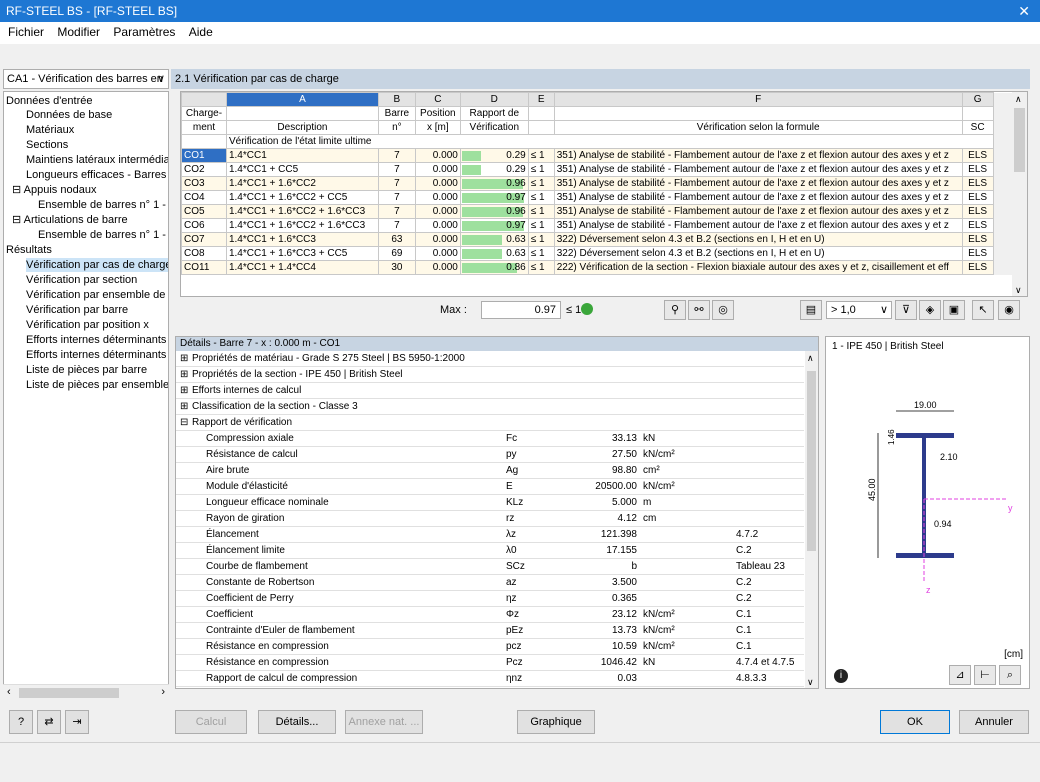 This screenshot has height=782, width=1040. I want to click on tree-item-governing-forces-member: Efforts internes déterminants p, so click(97, 340).